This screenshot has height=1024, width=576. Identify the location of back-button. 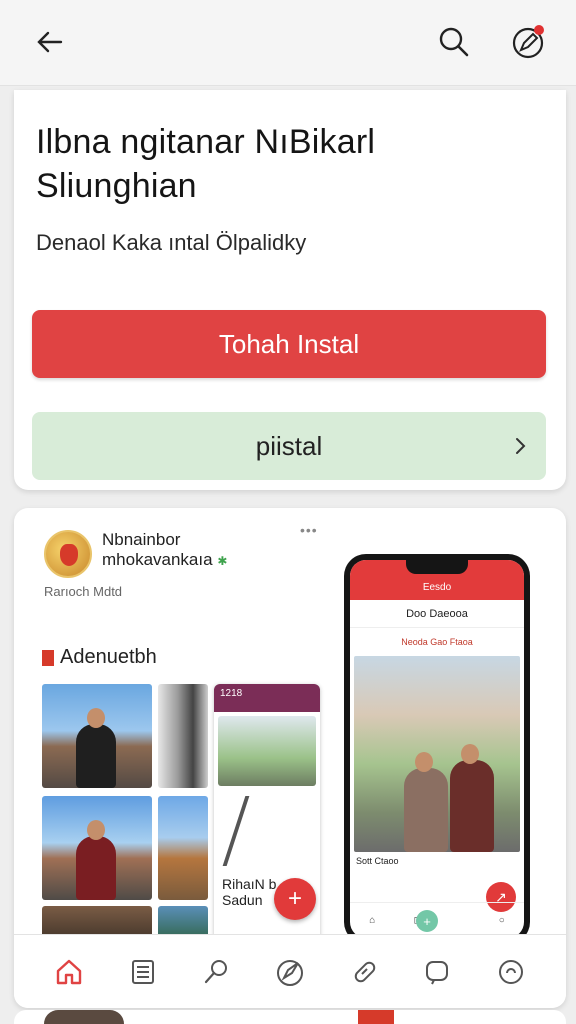
(50, 42).